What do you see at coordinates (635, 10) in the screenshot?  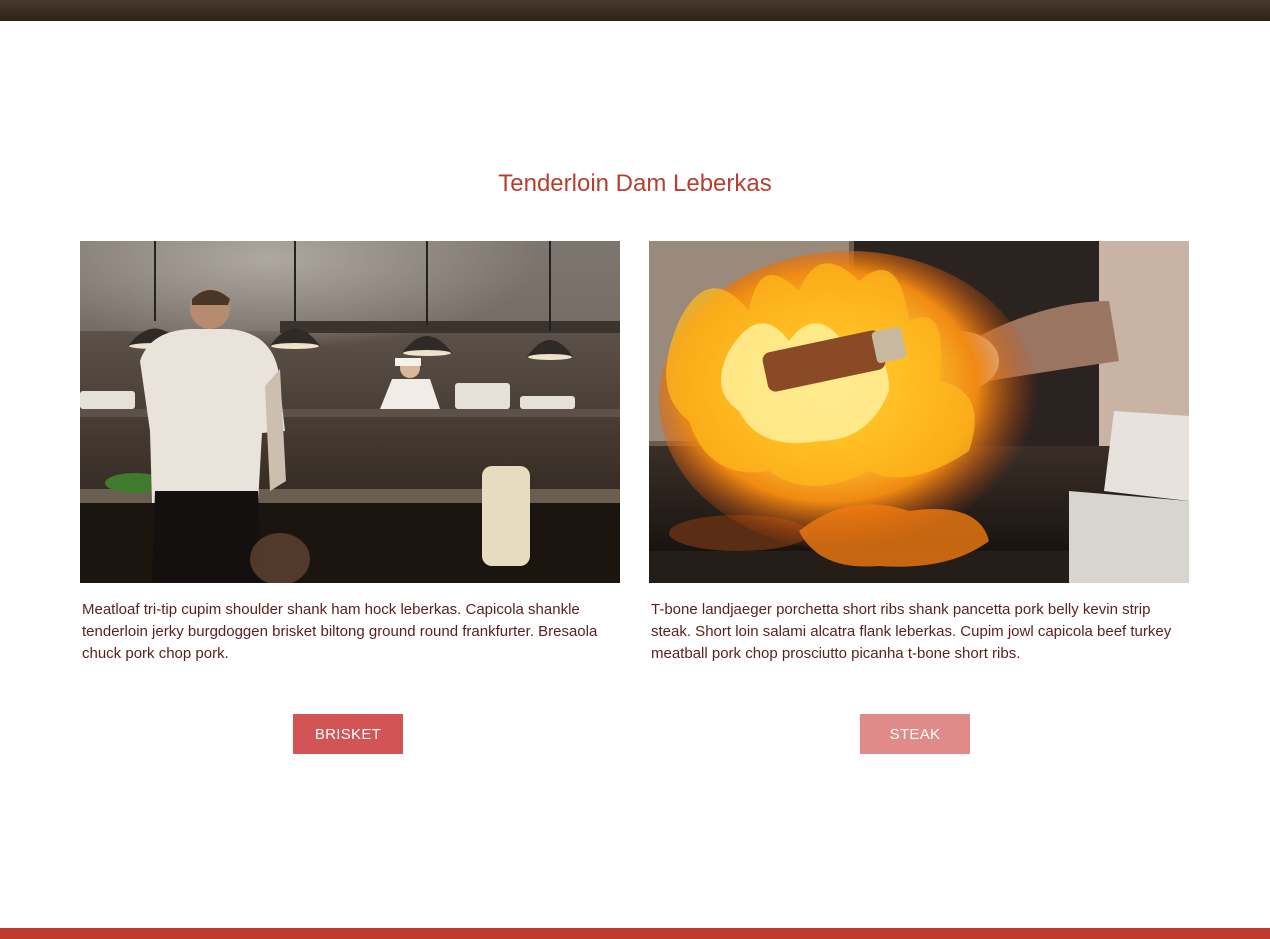 I see `header-bar` at bounding box center [635, 10].